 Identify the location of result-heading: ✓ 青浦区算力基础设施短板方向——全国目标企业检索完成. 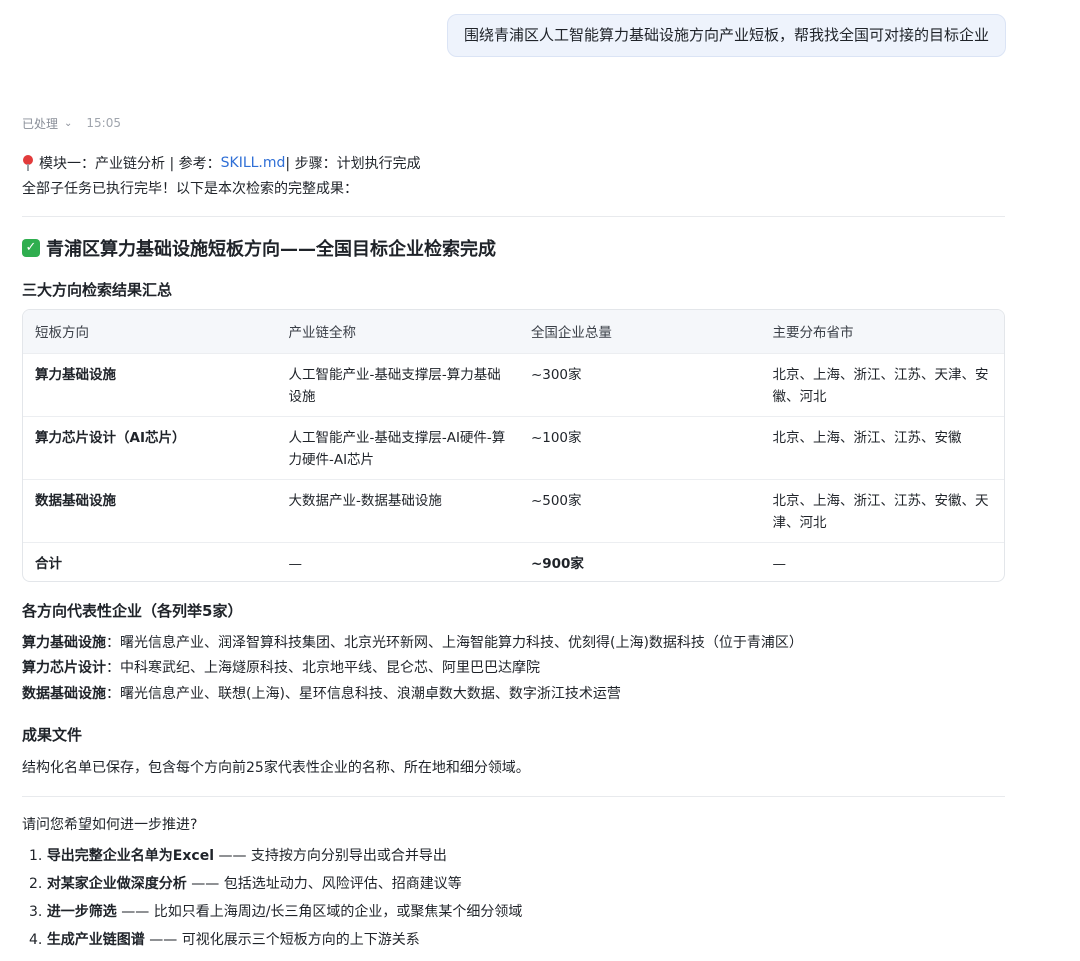
(259, 248).